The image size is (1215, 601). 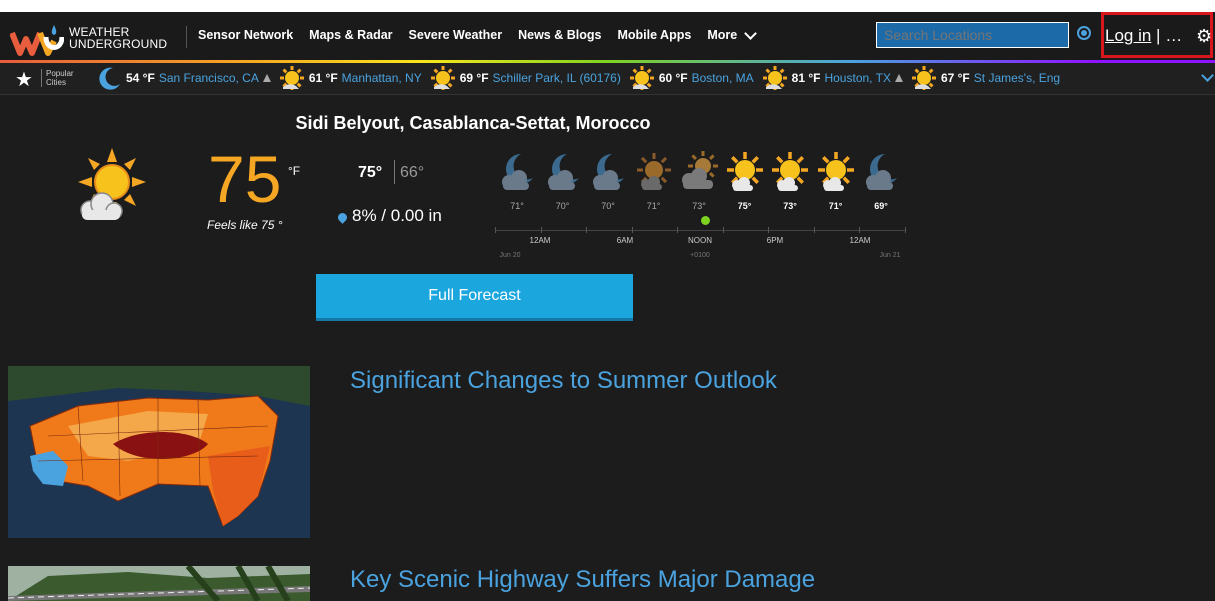 What do you see at coordinates (1204, 36) in the screenshot?
I see `gear-icon: ⚙` at bounding box center [1204, 36].